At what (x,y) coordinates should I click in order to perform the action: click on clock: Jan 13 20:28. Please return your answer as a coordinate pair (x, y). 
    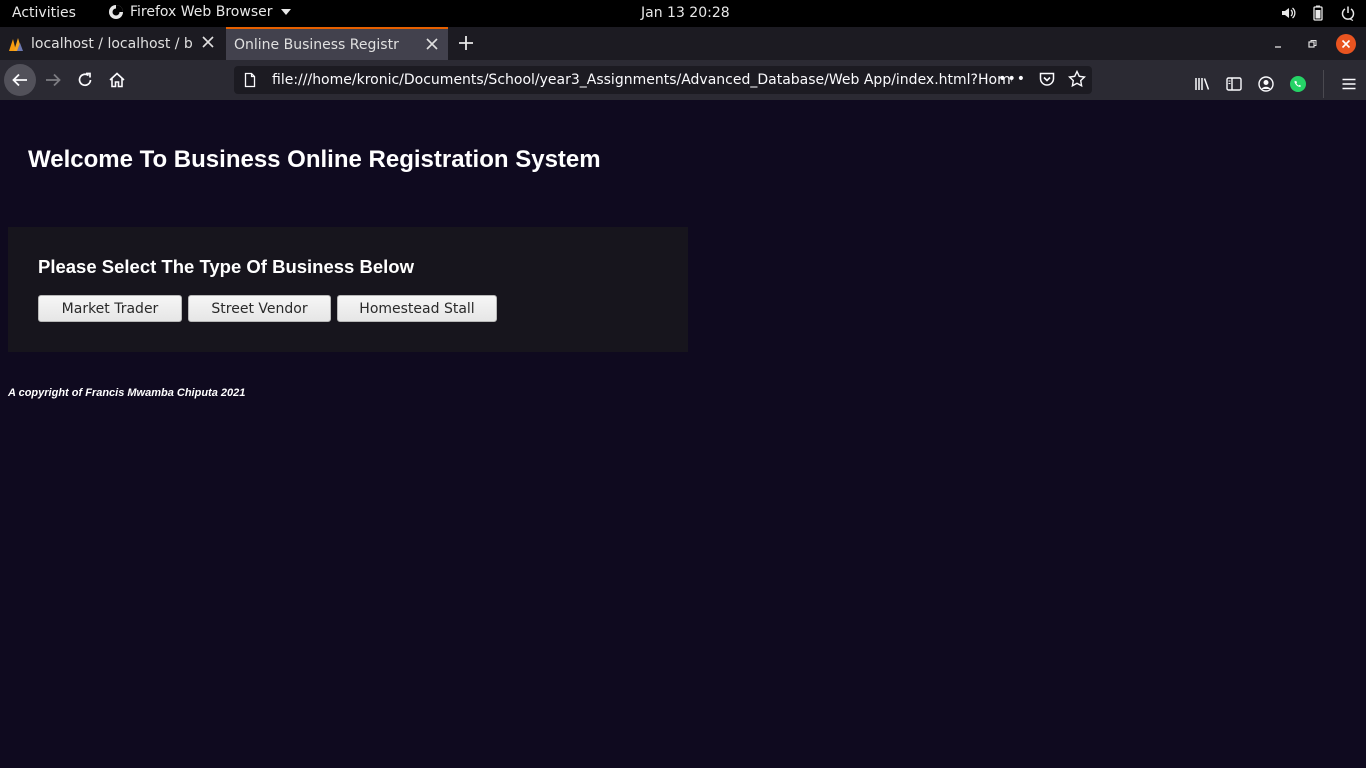
    Looking at the image, I should click on (685, 13).